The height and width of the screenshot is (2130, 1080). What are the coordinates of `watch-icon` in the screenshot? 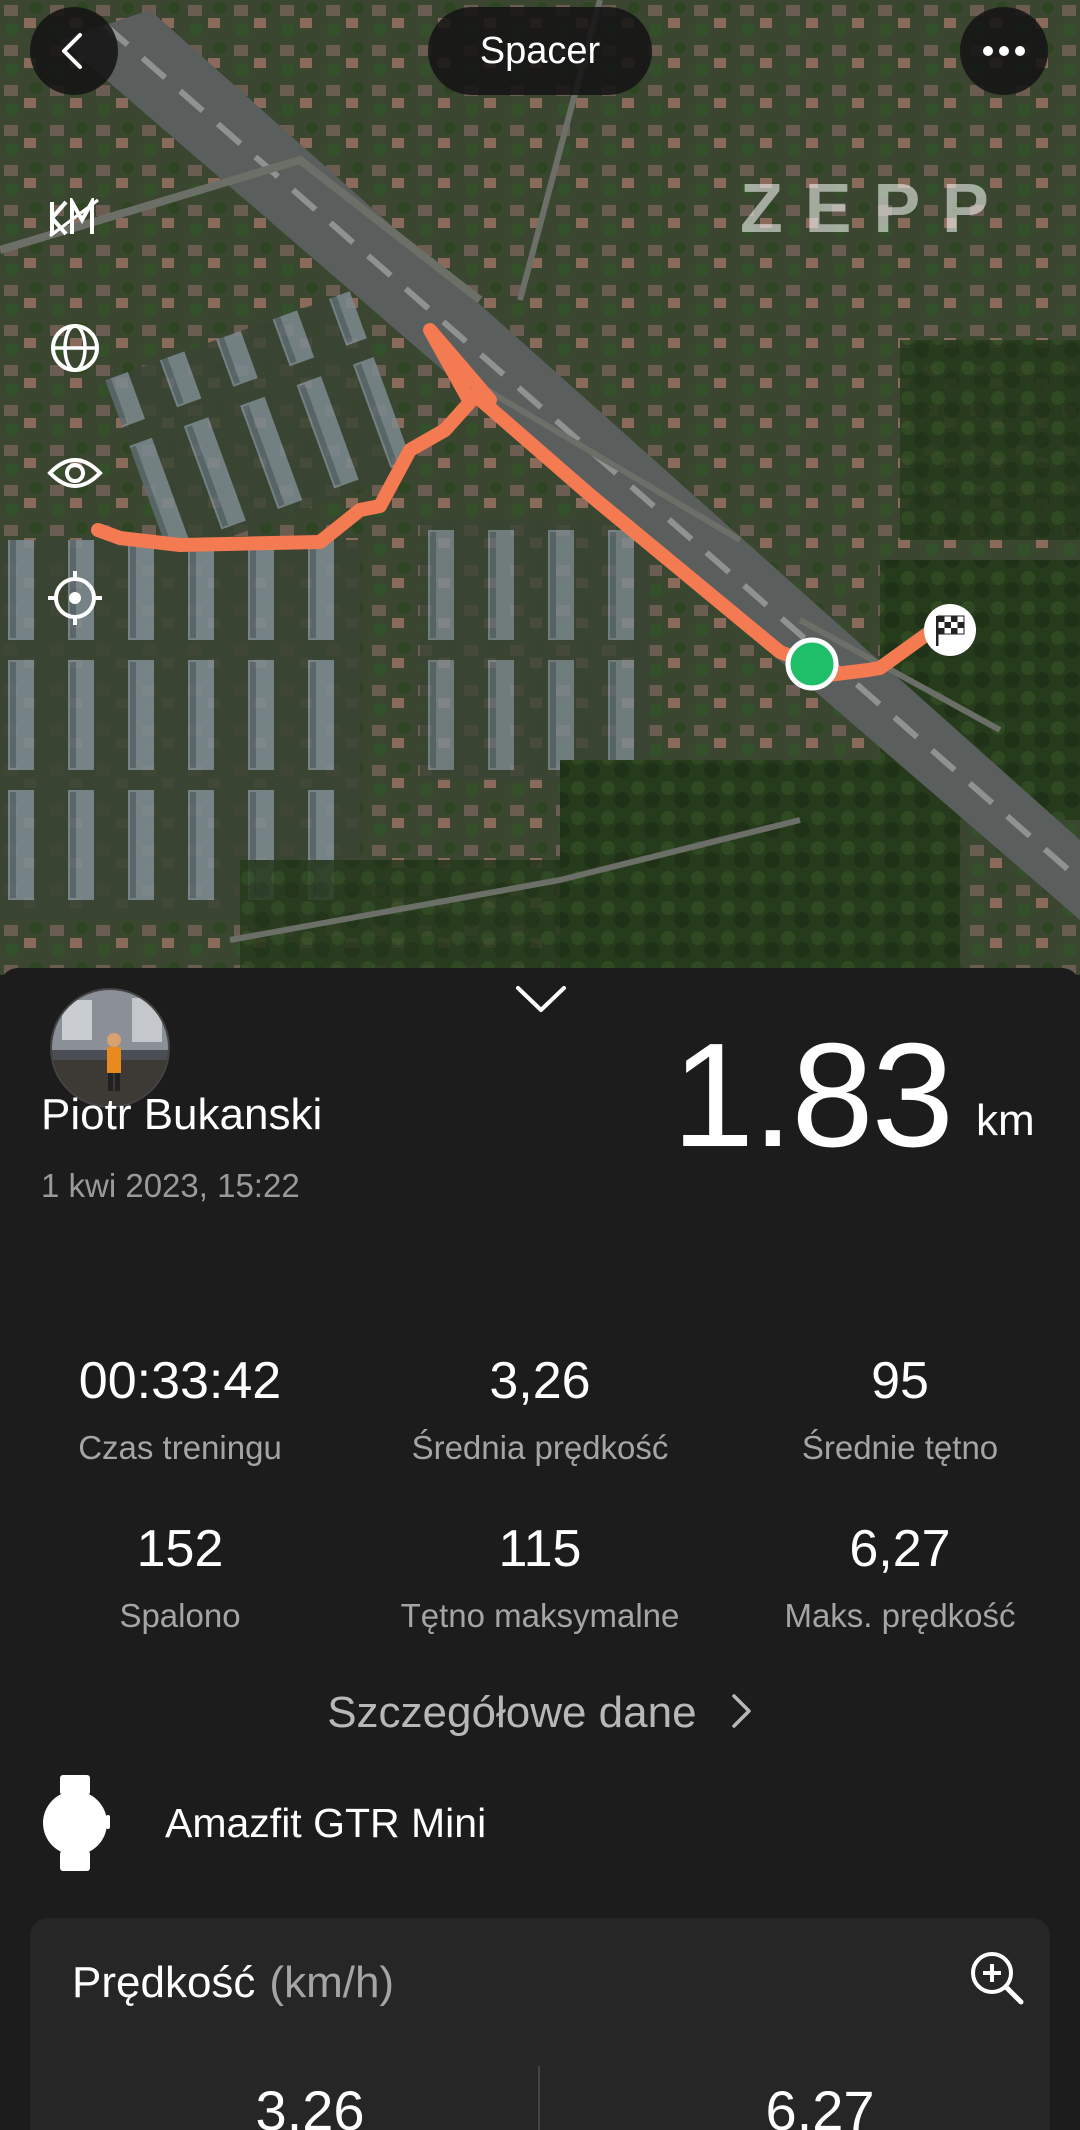 It's located at (76, 1823).